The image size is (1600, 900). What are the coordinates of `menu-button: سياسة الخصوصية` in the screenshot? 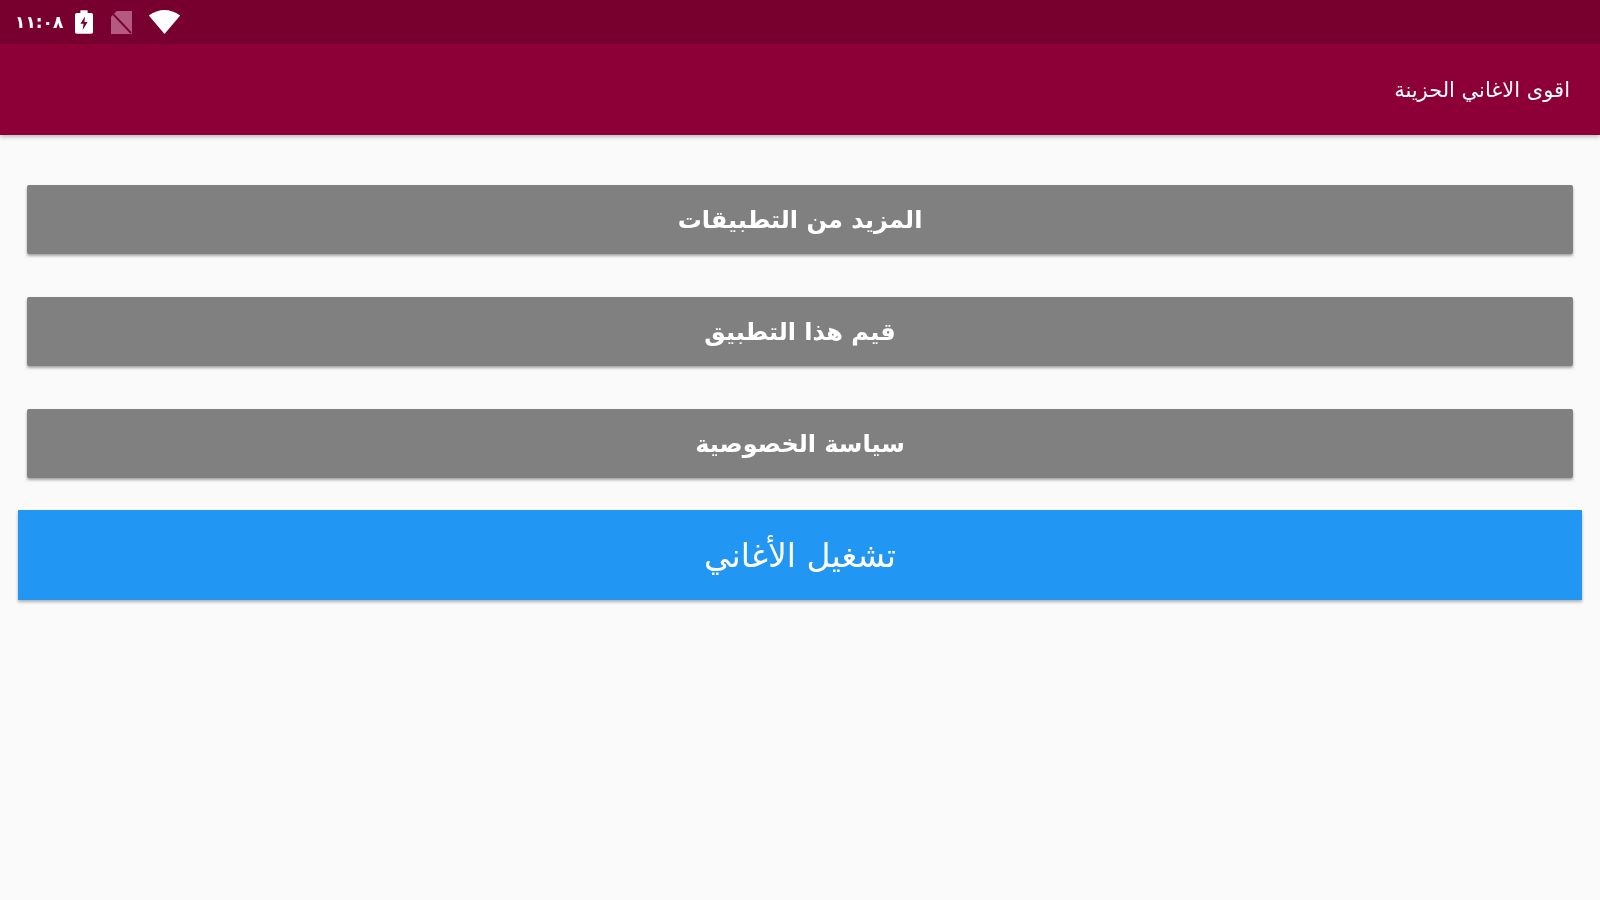 It's located at (800, 443).